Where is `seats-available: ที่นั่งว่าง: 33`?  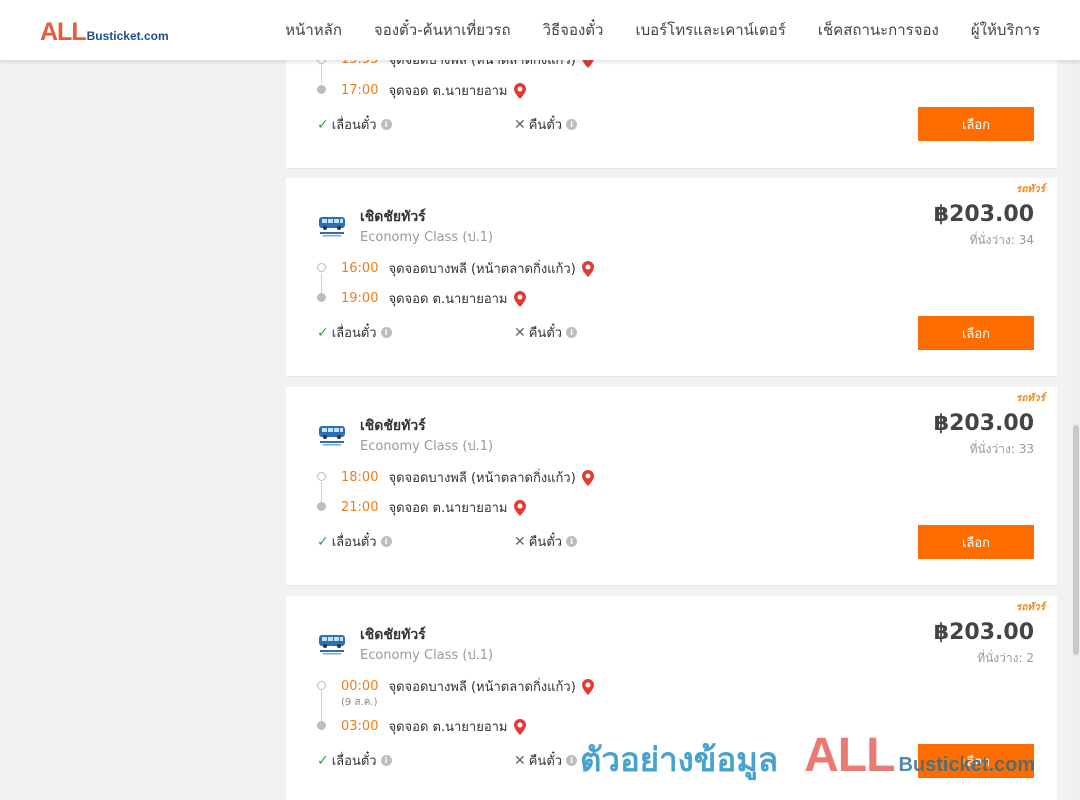
seats-available: ที่นั่งว่าง: 33 is located at coordinates (1001, 449).